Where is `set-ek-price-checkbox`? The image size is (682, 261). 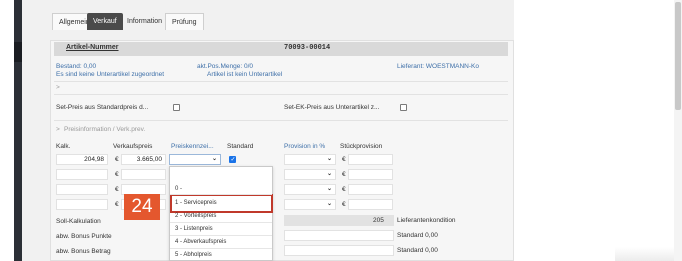
set-ek-price-checkbox is located at coordinates (403, 107).